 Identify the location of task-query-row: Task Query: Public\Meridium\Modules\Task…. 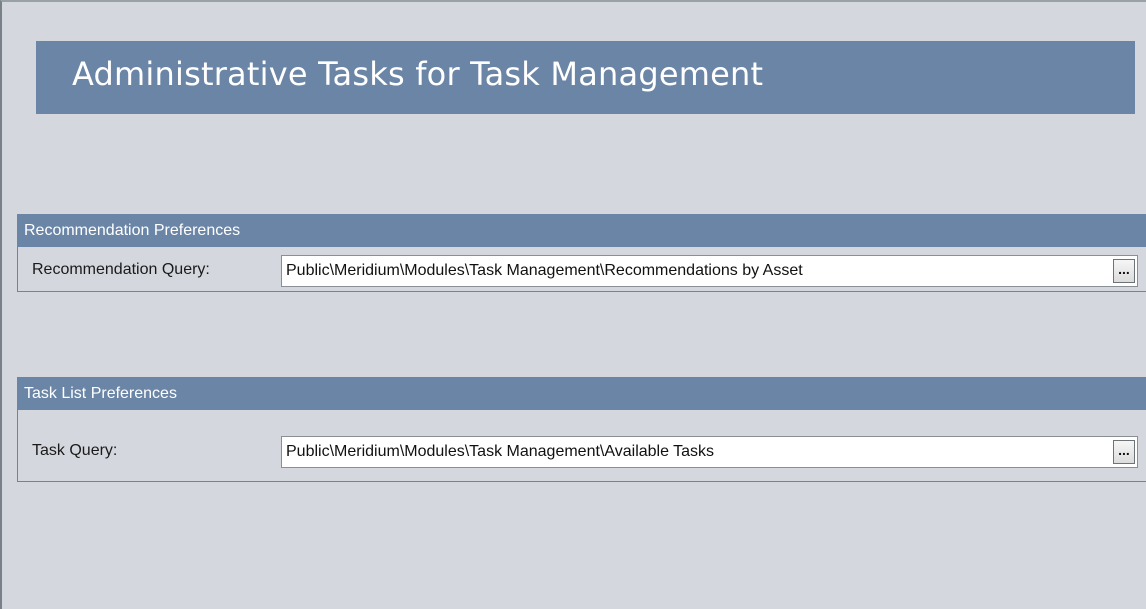
(582, 452).